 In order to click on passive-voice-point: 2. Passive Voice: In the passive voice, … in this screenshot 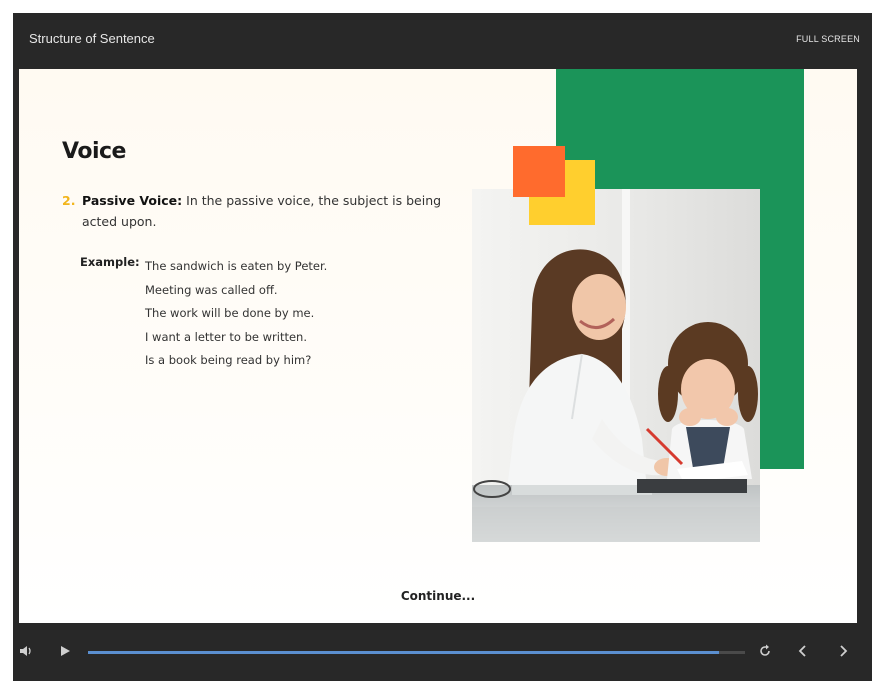, I will do `click(252, 211)`.